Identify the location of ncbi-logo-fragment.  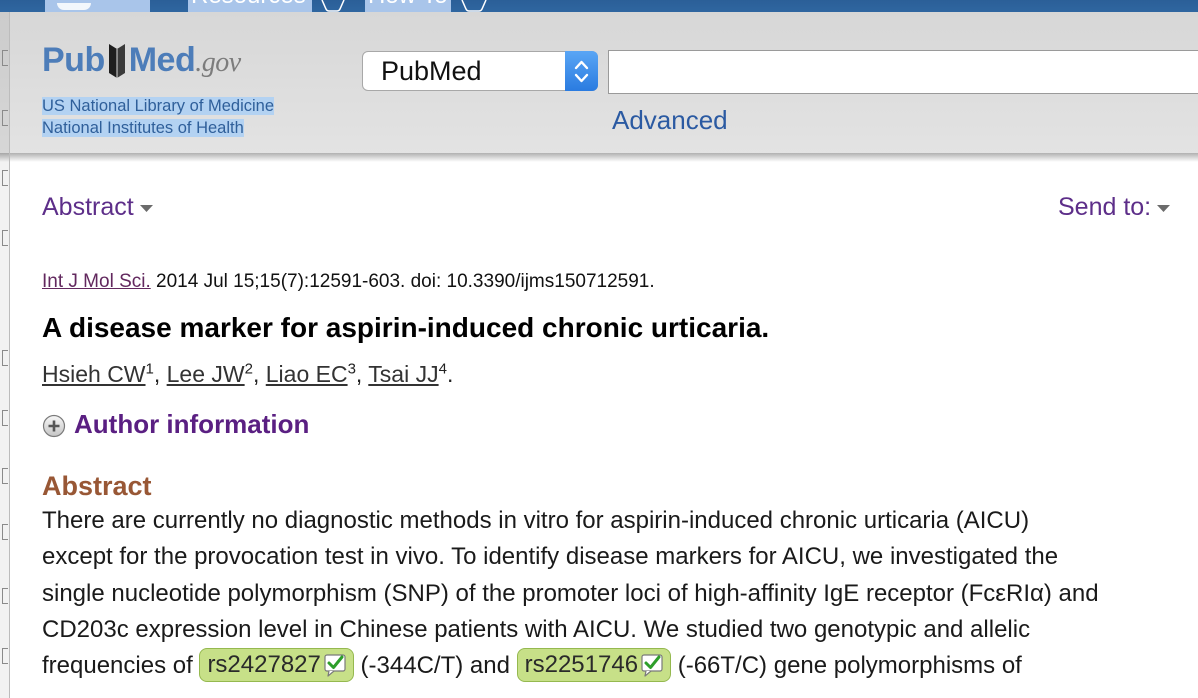
(74, 6).